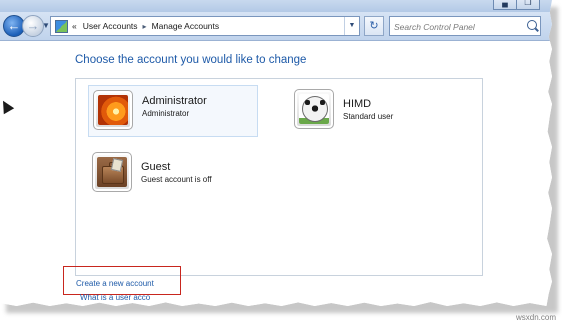 Image resolution: width=562 pixels, height=325 pixels. I want to click on search-icon, so click(532, 25).